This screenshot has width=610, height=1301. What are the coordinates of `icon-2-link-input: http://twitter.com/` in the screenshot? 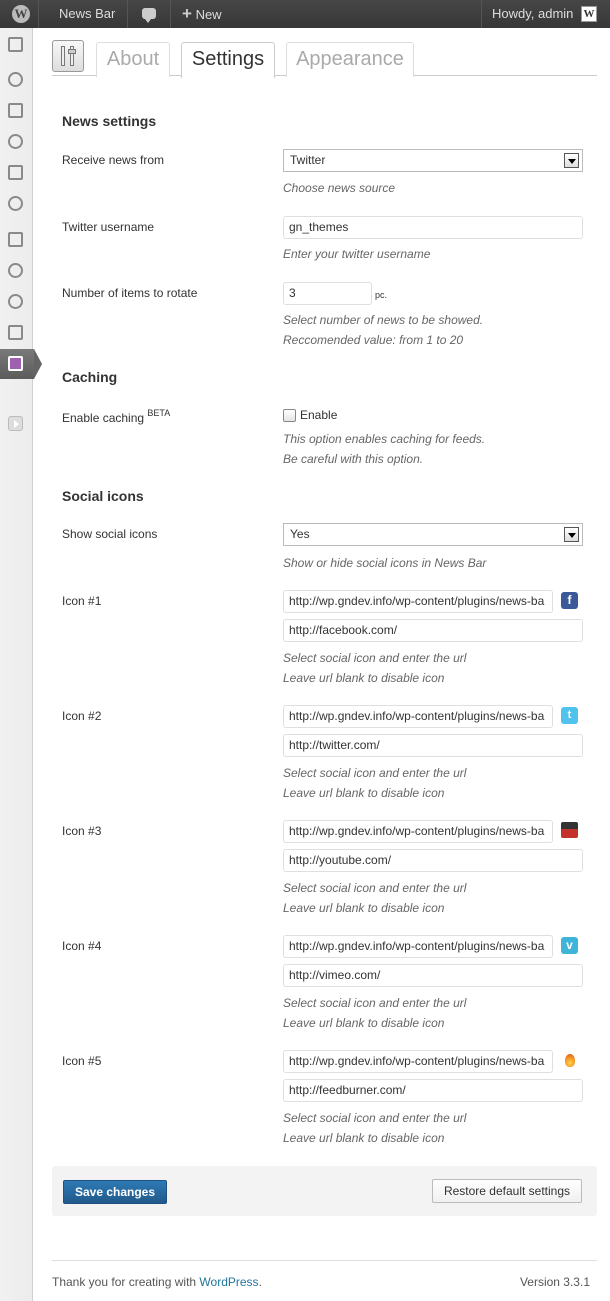 It's located at (433, 745).